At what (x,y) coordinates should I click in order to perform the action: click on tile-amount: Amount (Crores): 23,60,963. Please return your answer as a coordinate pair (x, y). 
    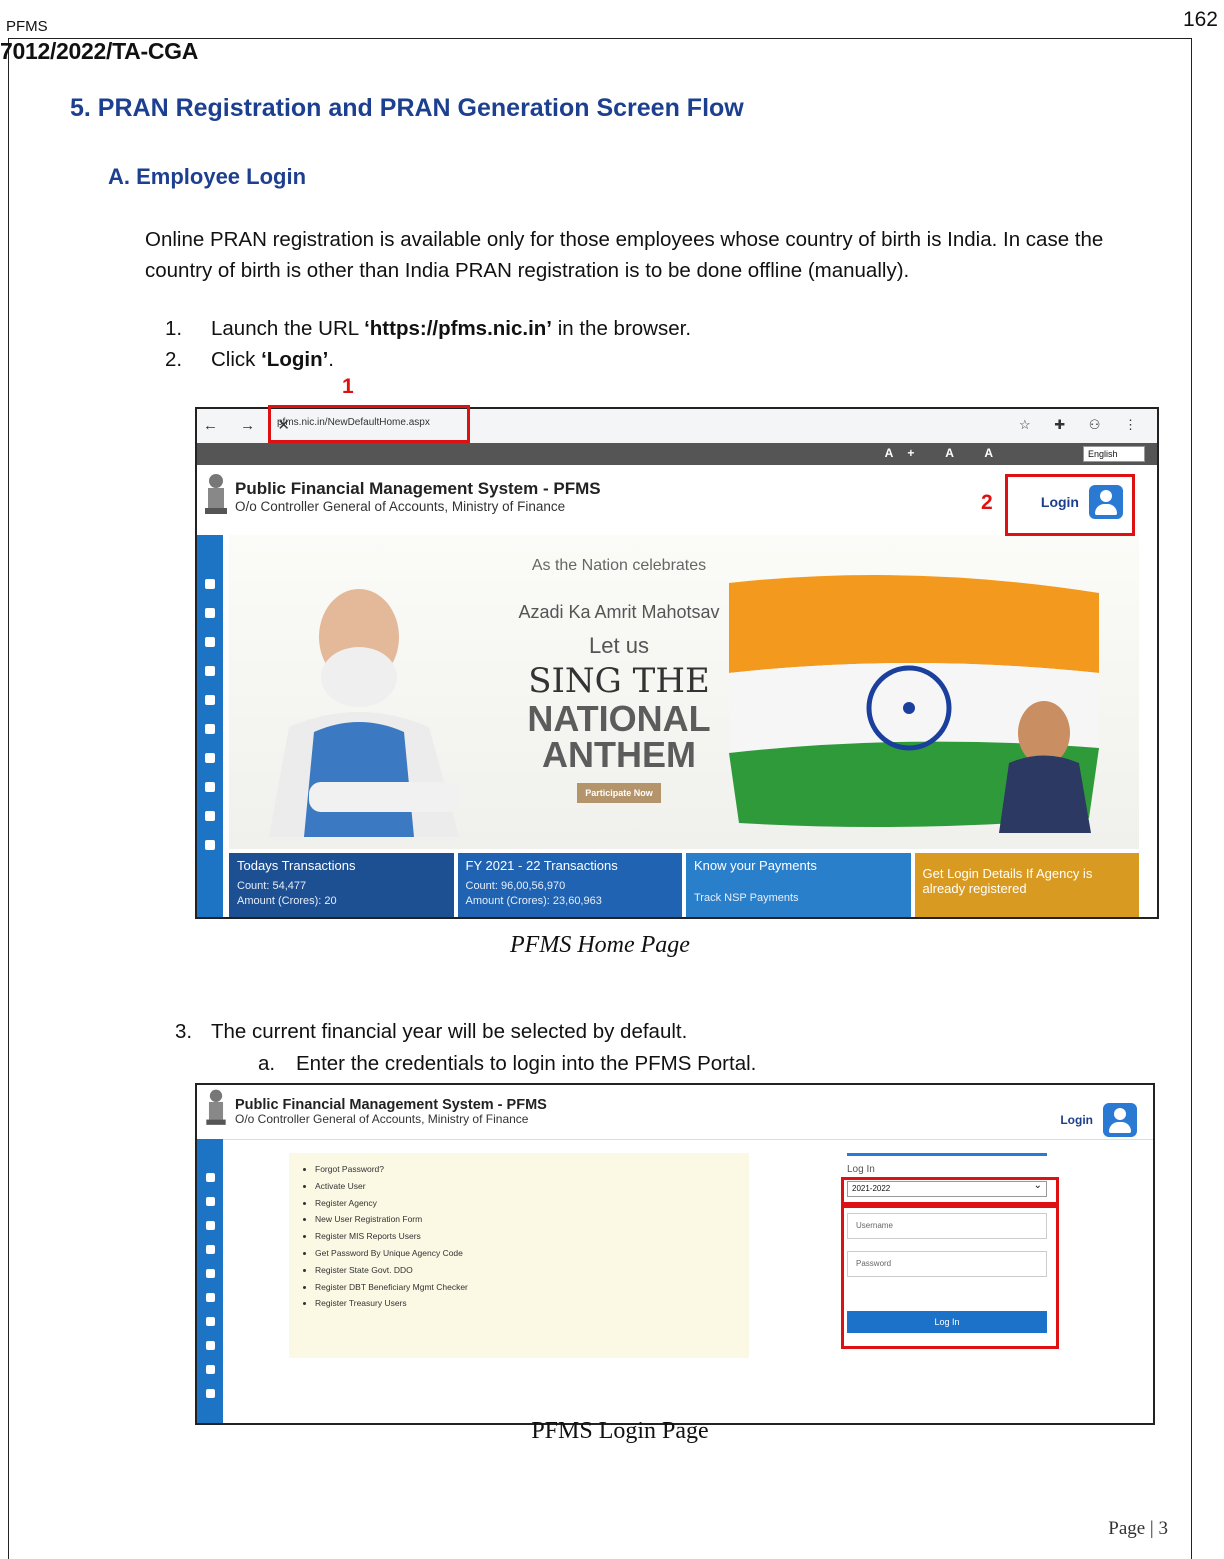
    Looking at the image, I should click on (533, 901).